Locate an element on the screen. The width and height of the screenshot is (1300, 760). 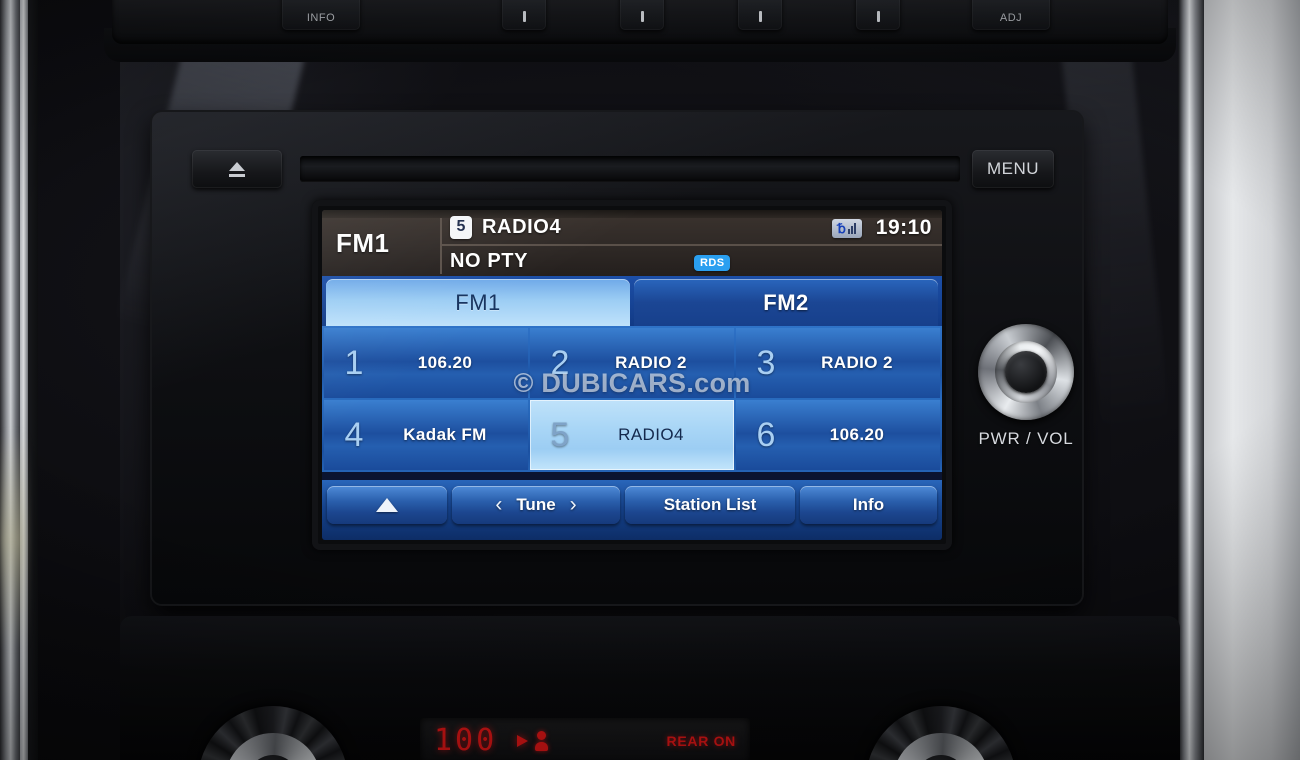
band-tabs: FM1 FM2 is located at coordinates (632, 301).